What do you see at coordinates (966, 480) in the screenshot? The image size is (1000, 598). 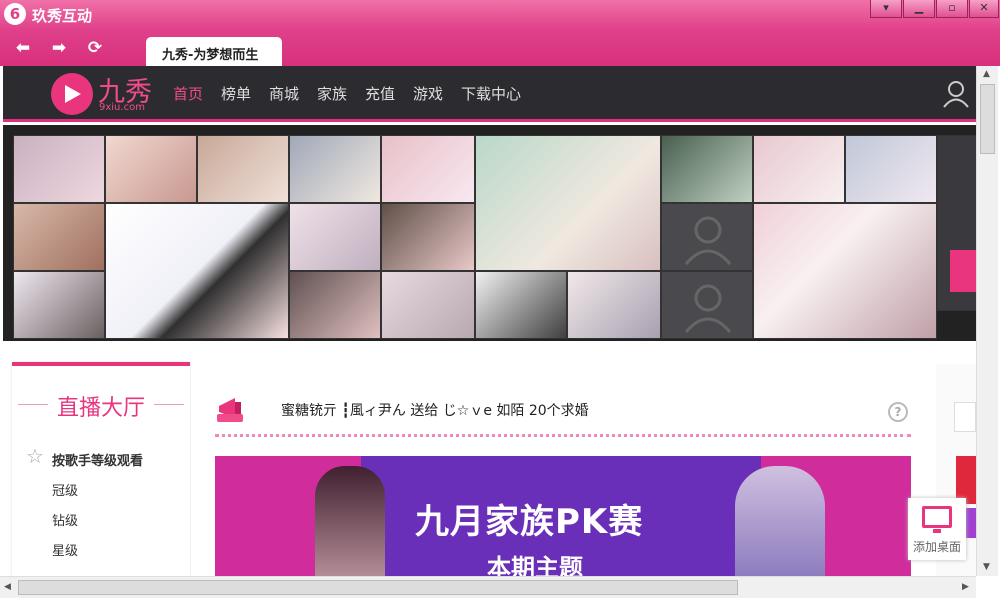 I see `side-red-button` at bounding box center [966, 480].